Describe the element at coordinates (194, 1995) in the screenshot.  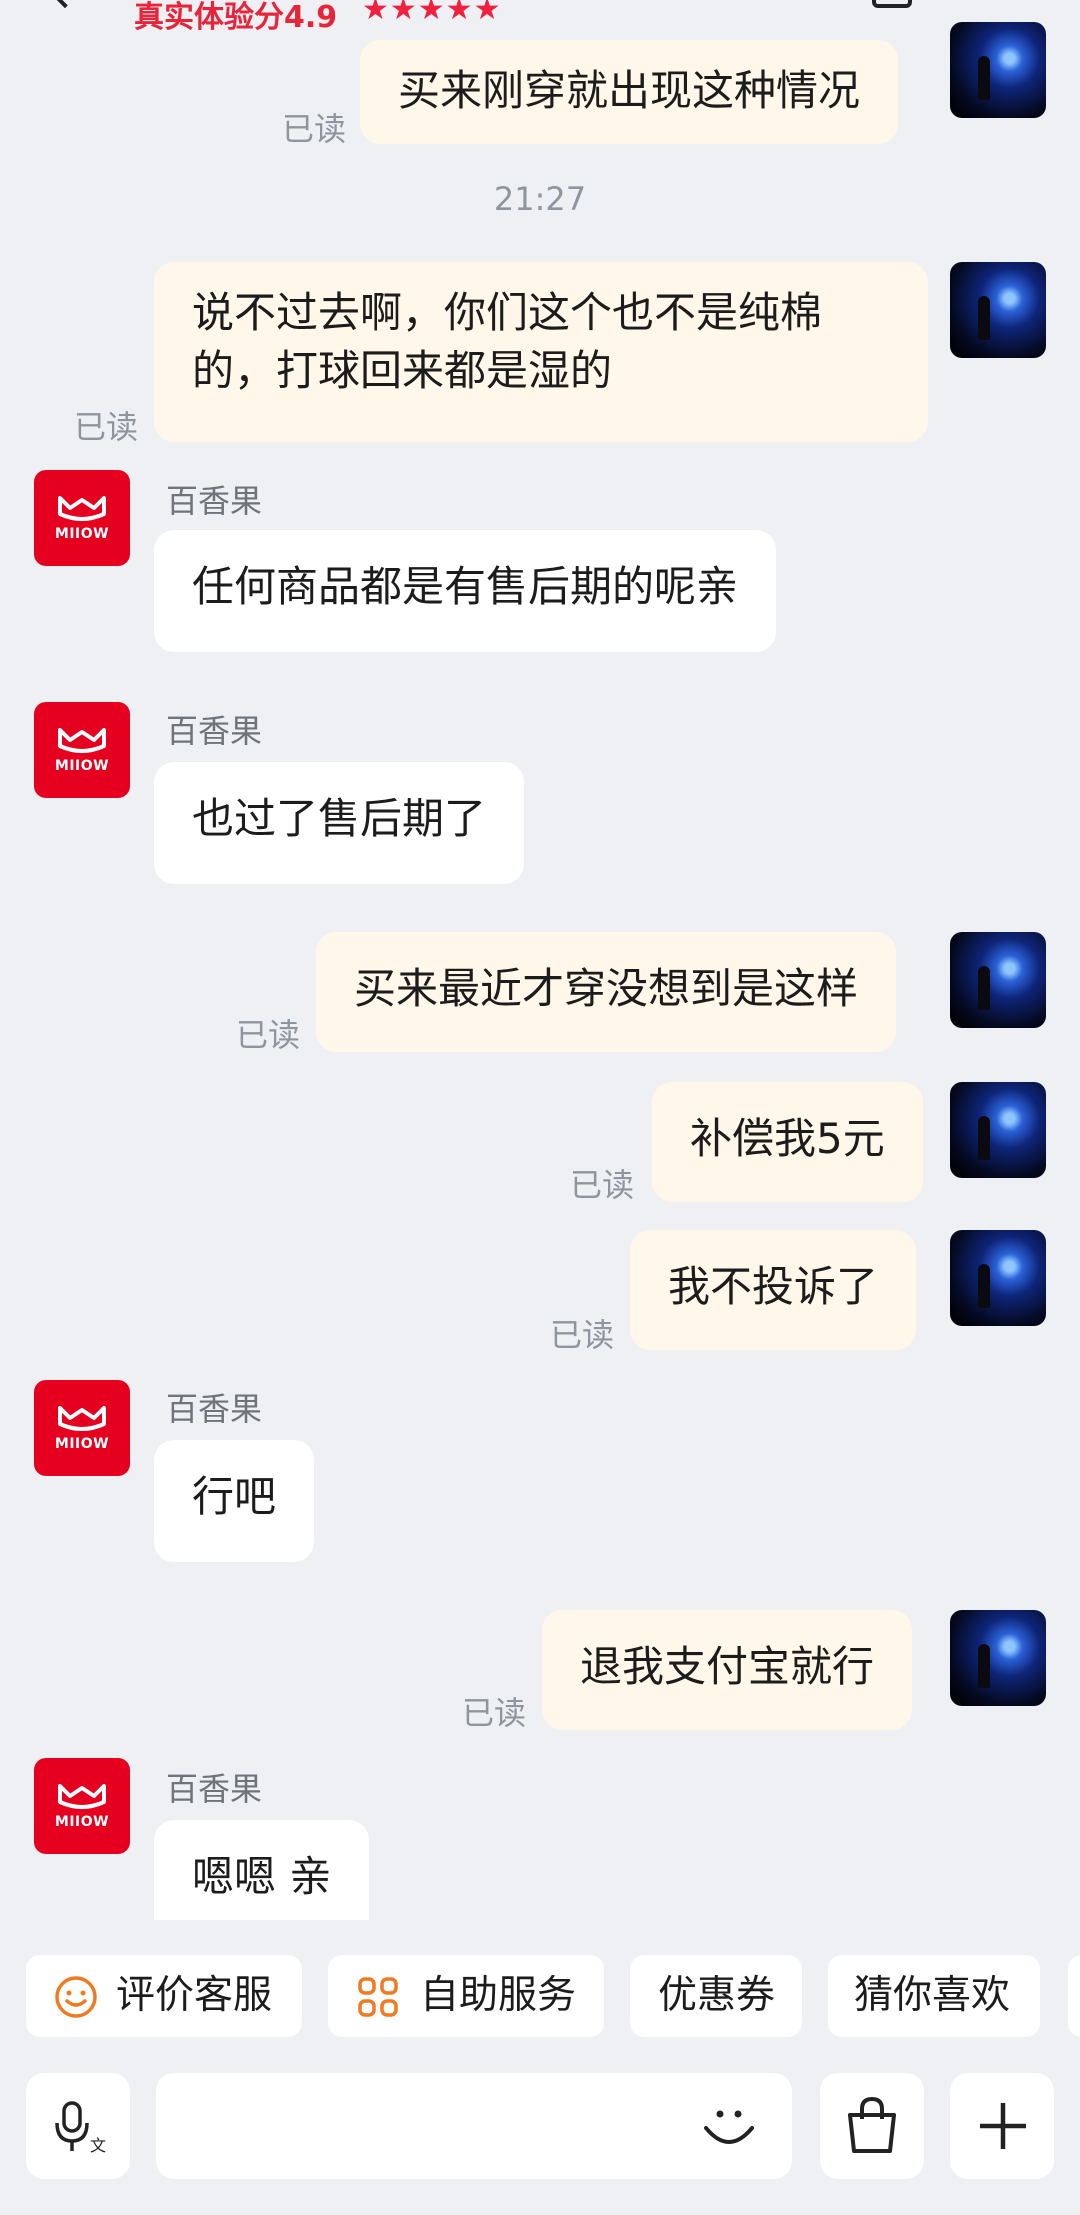
I see `chip-label: 评价客服` at that location.